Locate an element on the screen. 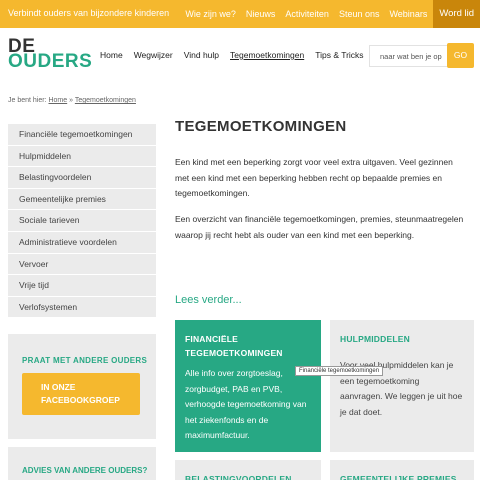 The height and width of the screenshot is (480, 480). card-title: HULPMIDDELEN is located at coordinates (375, 339).